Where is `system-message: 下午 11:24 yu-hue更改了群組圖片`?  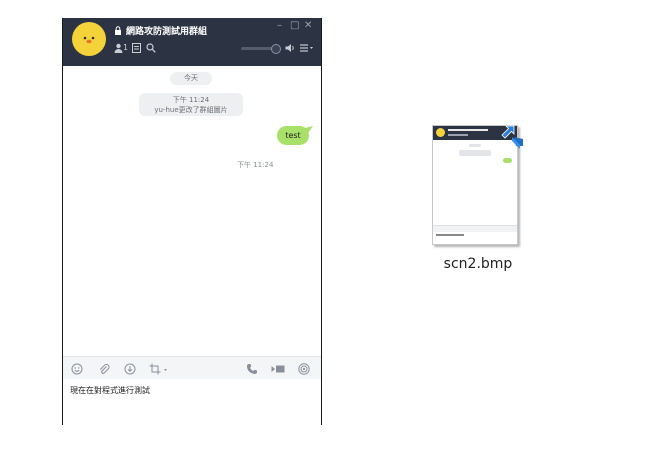 system-message: 下午 11:24 yu-hue更改了群組圖片 is located at coordinates (191, 104).